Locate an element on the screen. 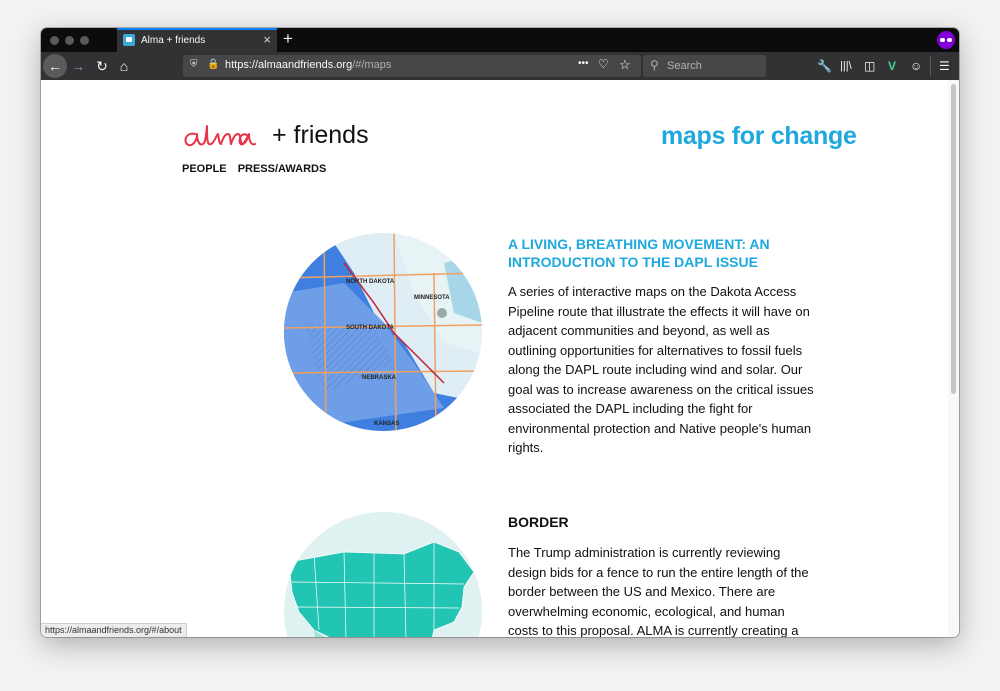  reload-button: ↻ is located at coordinates (102, 66).